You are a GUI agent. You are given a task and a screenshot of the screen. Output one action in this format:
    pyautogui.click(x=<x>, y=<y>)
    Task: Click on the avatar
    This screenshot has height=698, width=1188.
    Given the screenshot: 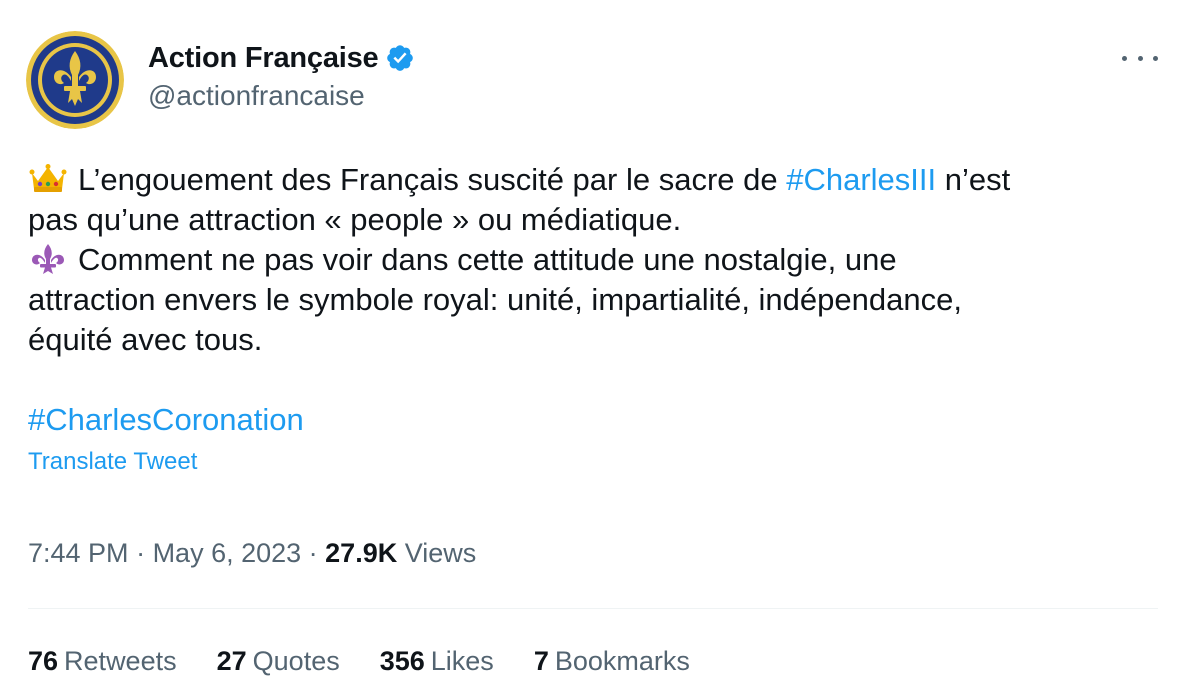 What is the action you would take?
    pyautogui.click(x=75, y=80)
    